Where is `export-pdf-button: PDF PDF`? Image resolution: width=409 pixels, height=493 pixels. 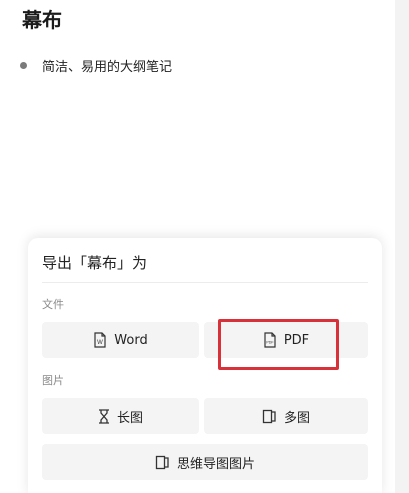
export-pdf-button: PDF PDF is located at coordinates (286, 340).